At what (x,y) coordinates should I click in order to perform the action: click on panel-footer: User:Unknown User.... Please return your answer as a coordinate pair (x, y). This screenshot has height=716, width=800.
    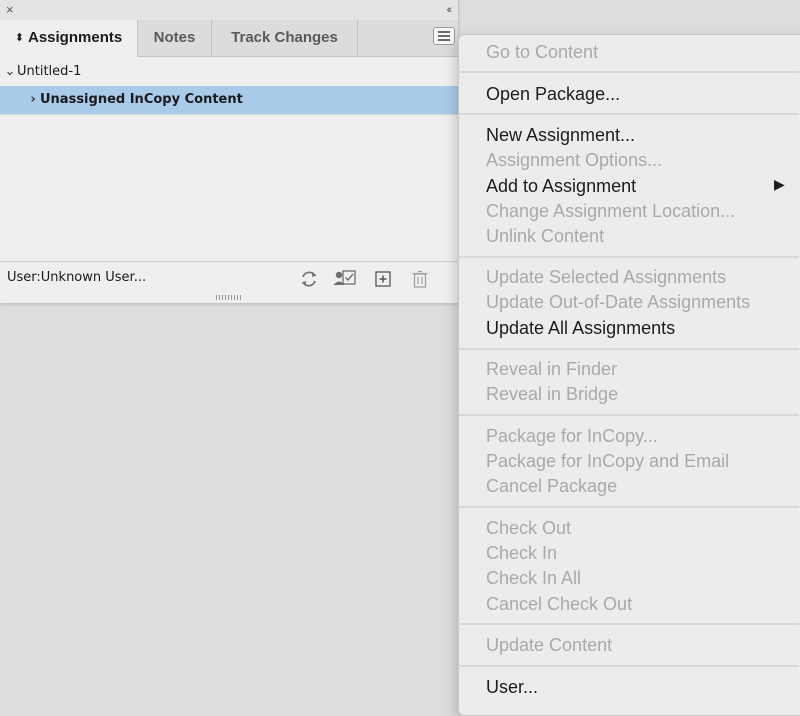
    Looking at the image, I should click on (229, 278).